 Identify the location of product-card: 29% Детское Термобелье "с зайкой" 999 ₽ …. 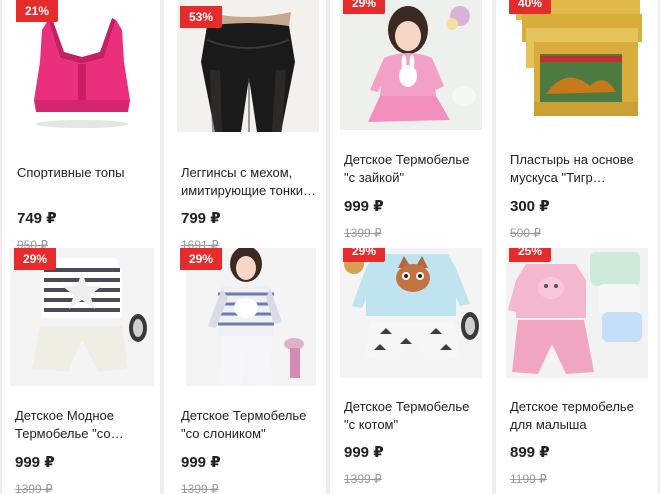
(411, 124).